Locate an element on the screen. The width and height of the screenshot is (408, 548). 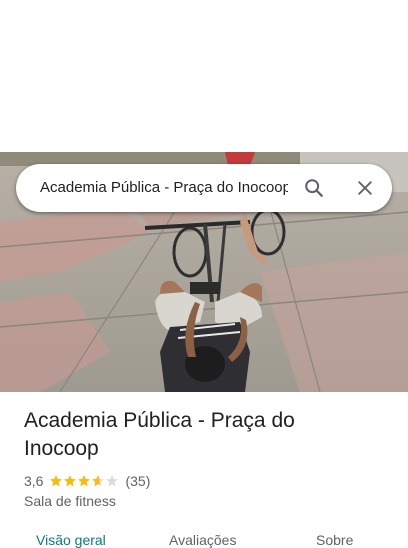
search-bar: Academia Pública - Praça do Inocoop is located at coordinates (204, 188).